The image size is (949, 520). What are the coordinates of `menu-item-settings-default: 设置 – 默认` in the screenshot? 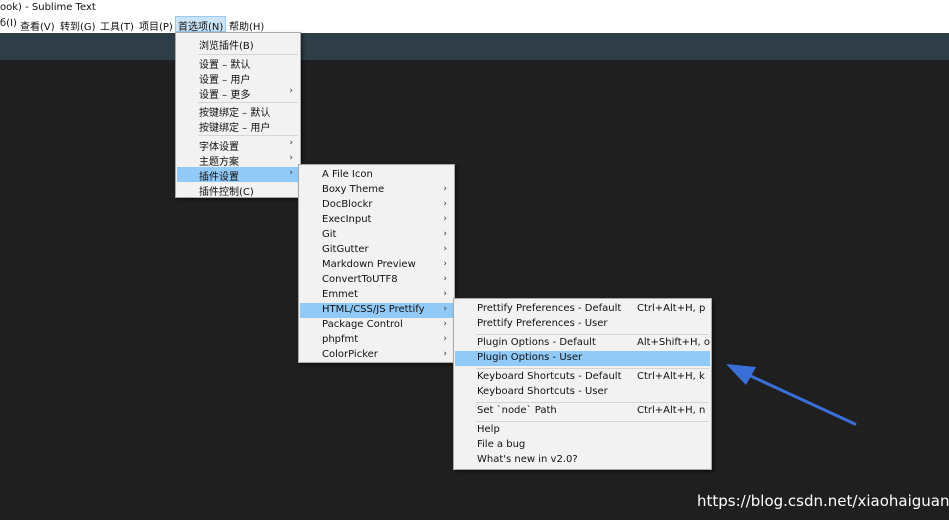 It's located at (238, 63).